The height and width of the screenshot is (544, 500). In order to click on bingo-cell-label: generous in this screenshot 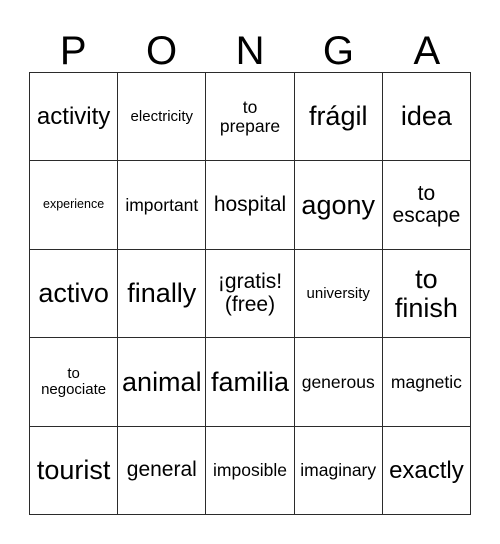, I will do `click(338, 381)`.